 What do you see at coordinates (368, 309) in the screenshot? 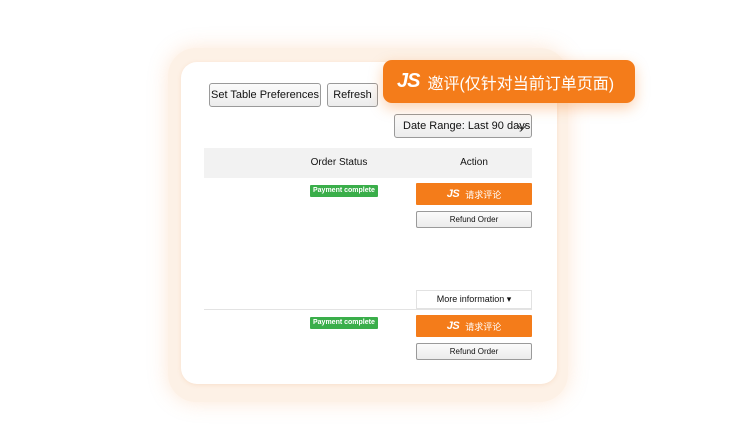
I see `row-divider` at bounding box center [368, 309].